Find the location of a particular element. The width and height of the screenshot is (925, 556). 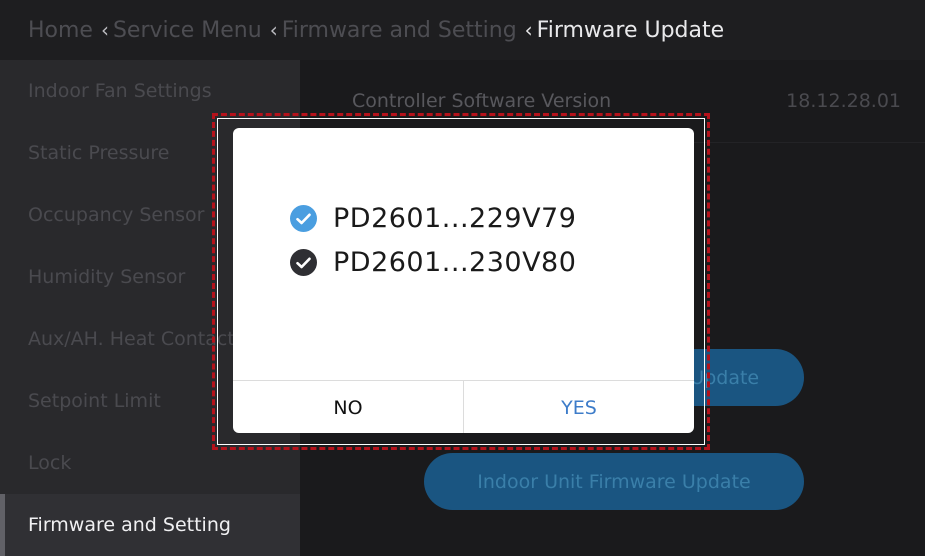

file-item-selected: PD2601...229V79 is located at coordinates (433, 218).